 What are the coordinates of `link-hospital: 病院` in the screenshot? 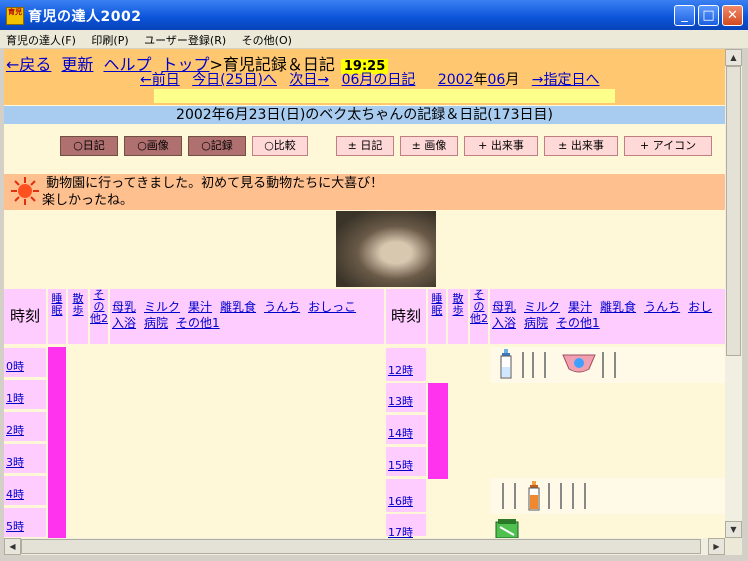 It's located at (156, 323).